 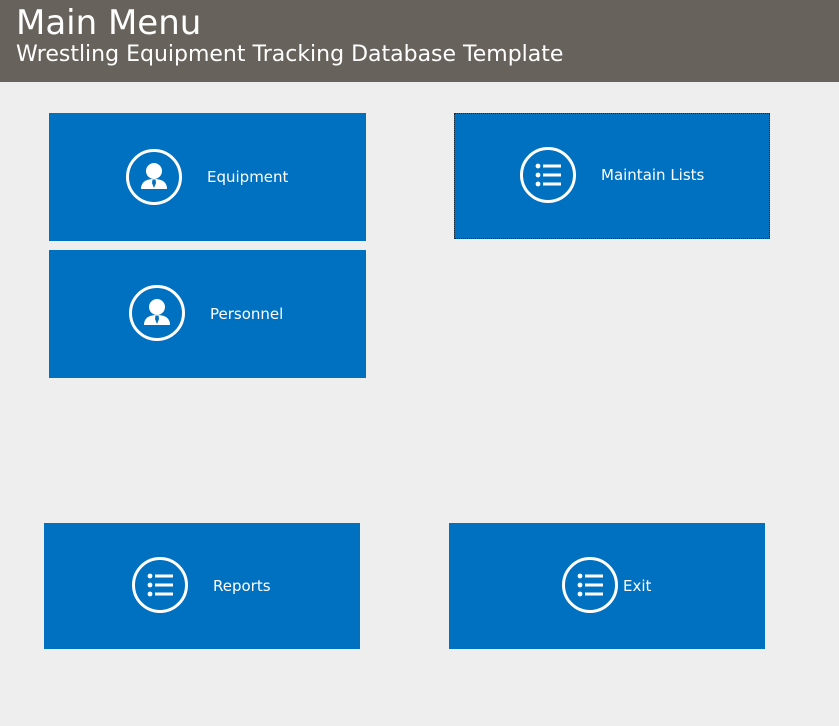 I want to click on reports-button: Reports, so click(x=202, y=586).